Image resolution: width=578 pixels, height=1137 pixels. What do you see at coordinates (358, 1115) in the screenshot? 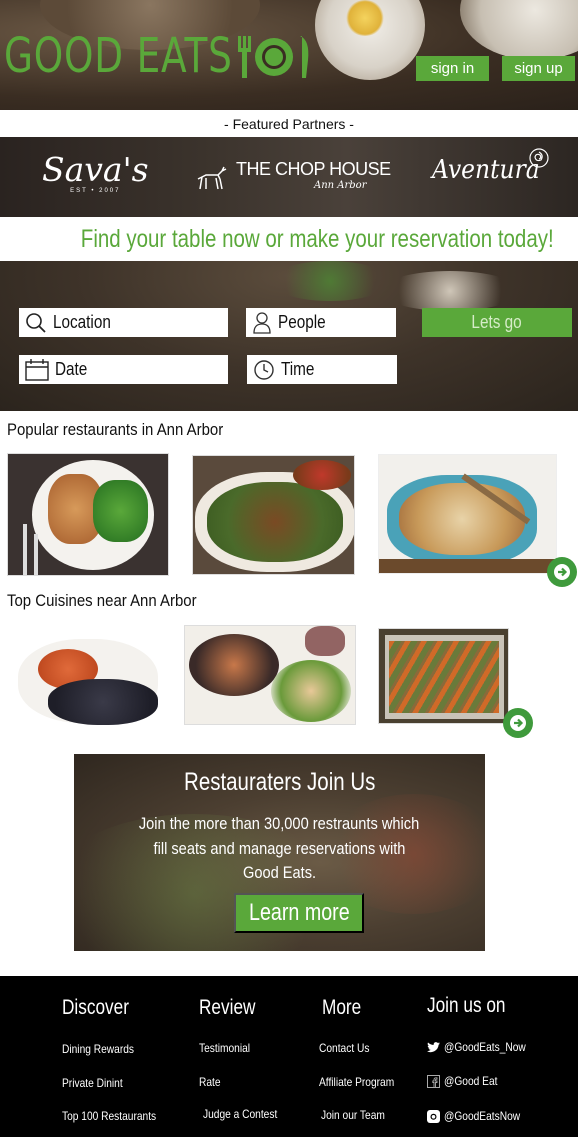
I see `footer-link-join-team: Join our Team` at bounding box center [358, 1115].